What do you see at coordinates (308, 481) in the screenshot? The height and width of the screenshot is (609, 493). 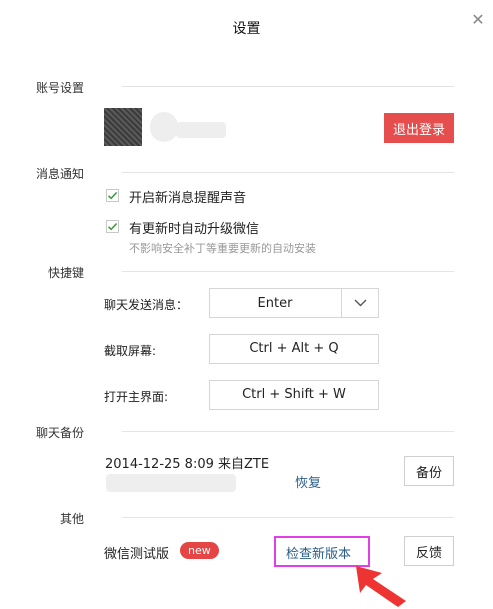 I see `restore-link: 恢复` at bounding box center [308, 481].